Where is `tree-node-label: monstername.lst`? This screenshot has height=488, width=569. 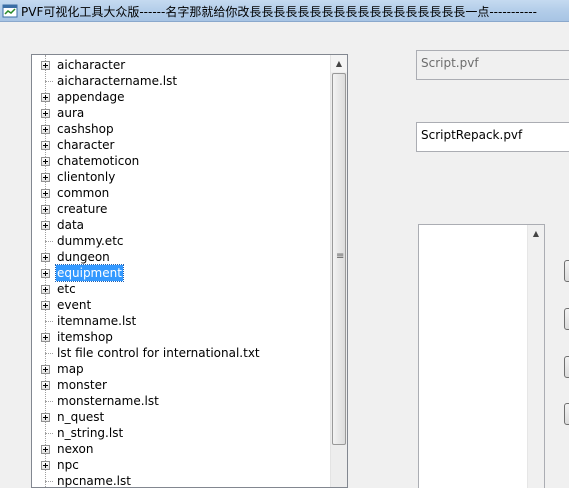
tree-node-label: monstername.lst is located at coordinates (108, 401).